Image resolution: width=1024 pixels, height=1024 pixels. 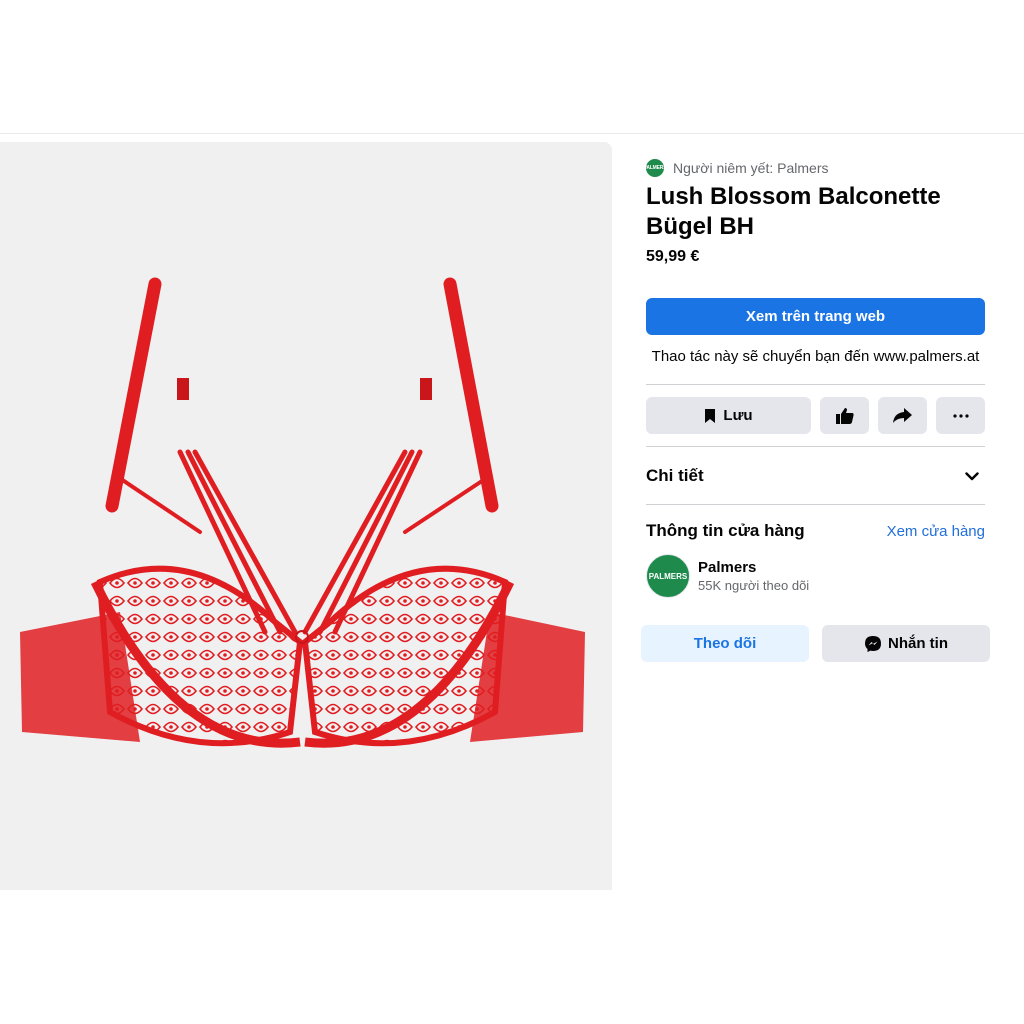 What do you see at coordinates (972, 476) in the screenshot?
I see `chevron-down-icon` at bounding box center [972, 476].